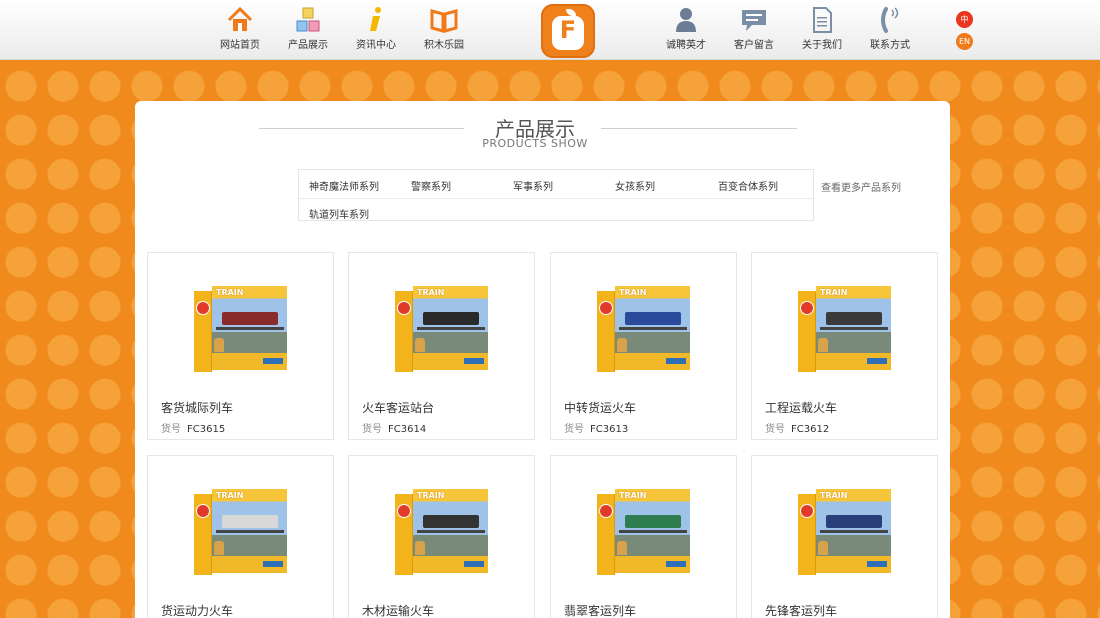 Image resolution: width=1100 pixels, height=618 pixels. What do you see at coordinates (308, 45) in the screenshot?
I see `nav-products-label: 产品展示` at bounding box center [308, 45].